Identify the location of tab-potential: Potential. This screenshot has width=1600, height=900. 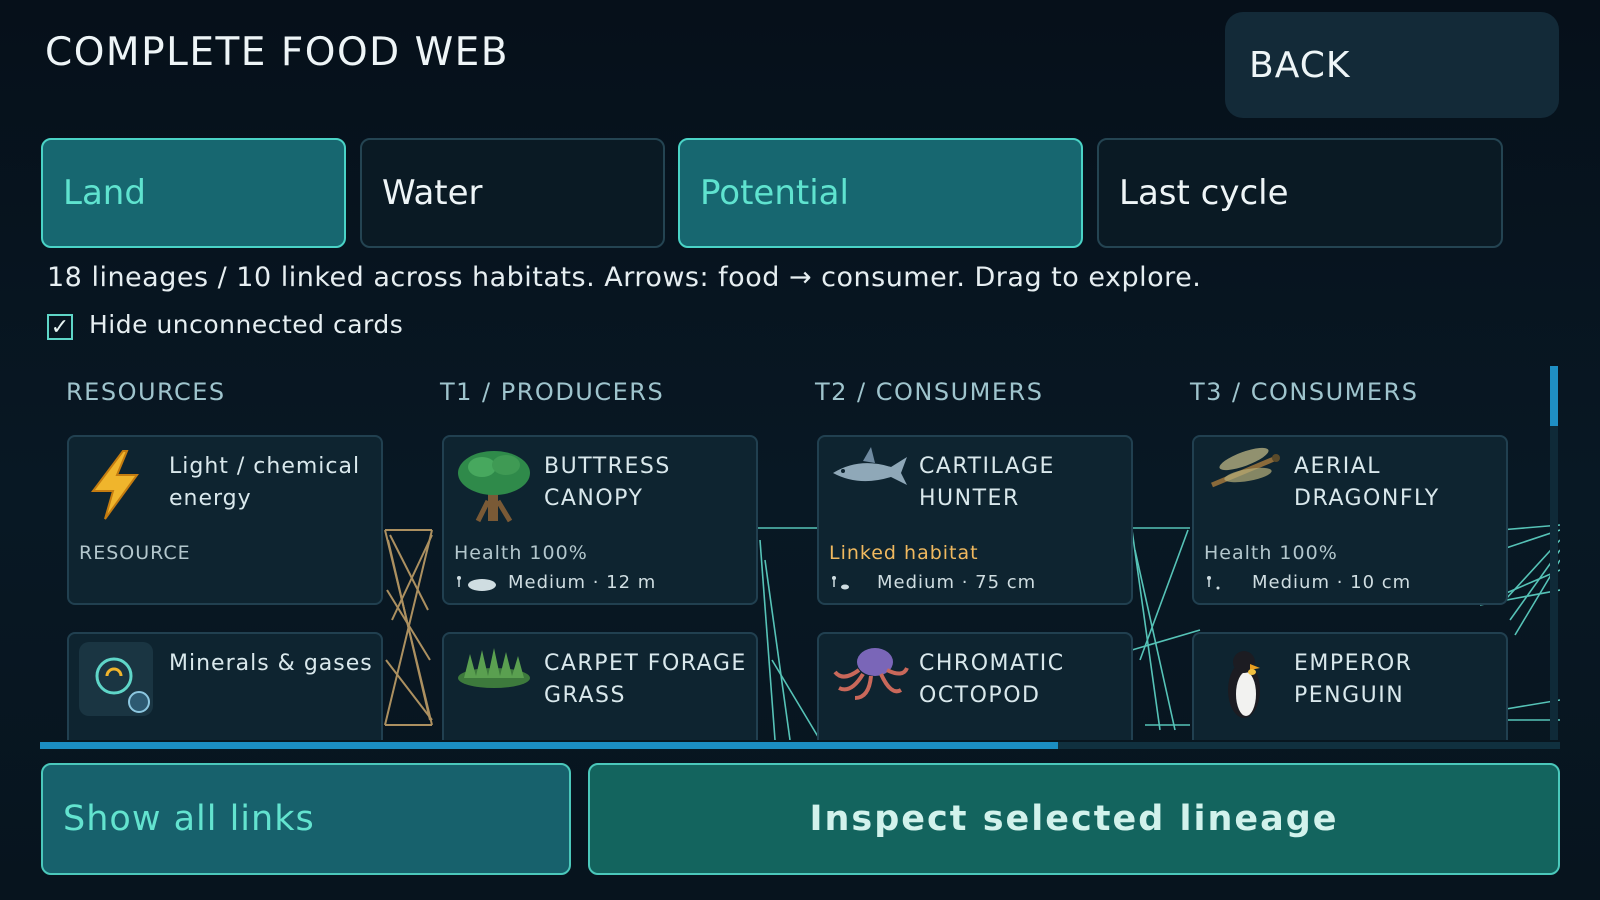
(880, 193).